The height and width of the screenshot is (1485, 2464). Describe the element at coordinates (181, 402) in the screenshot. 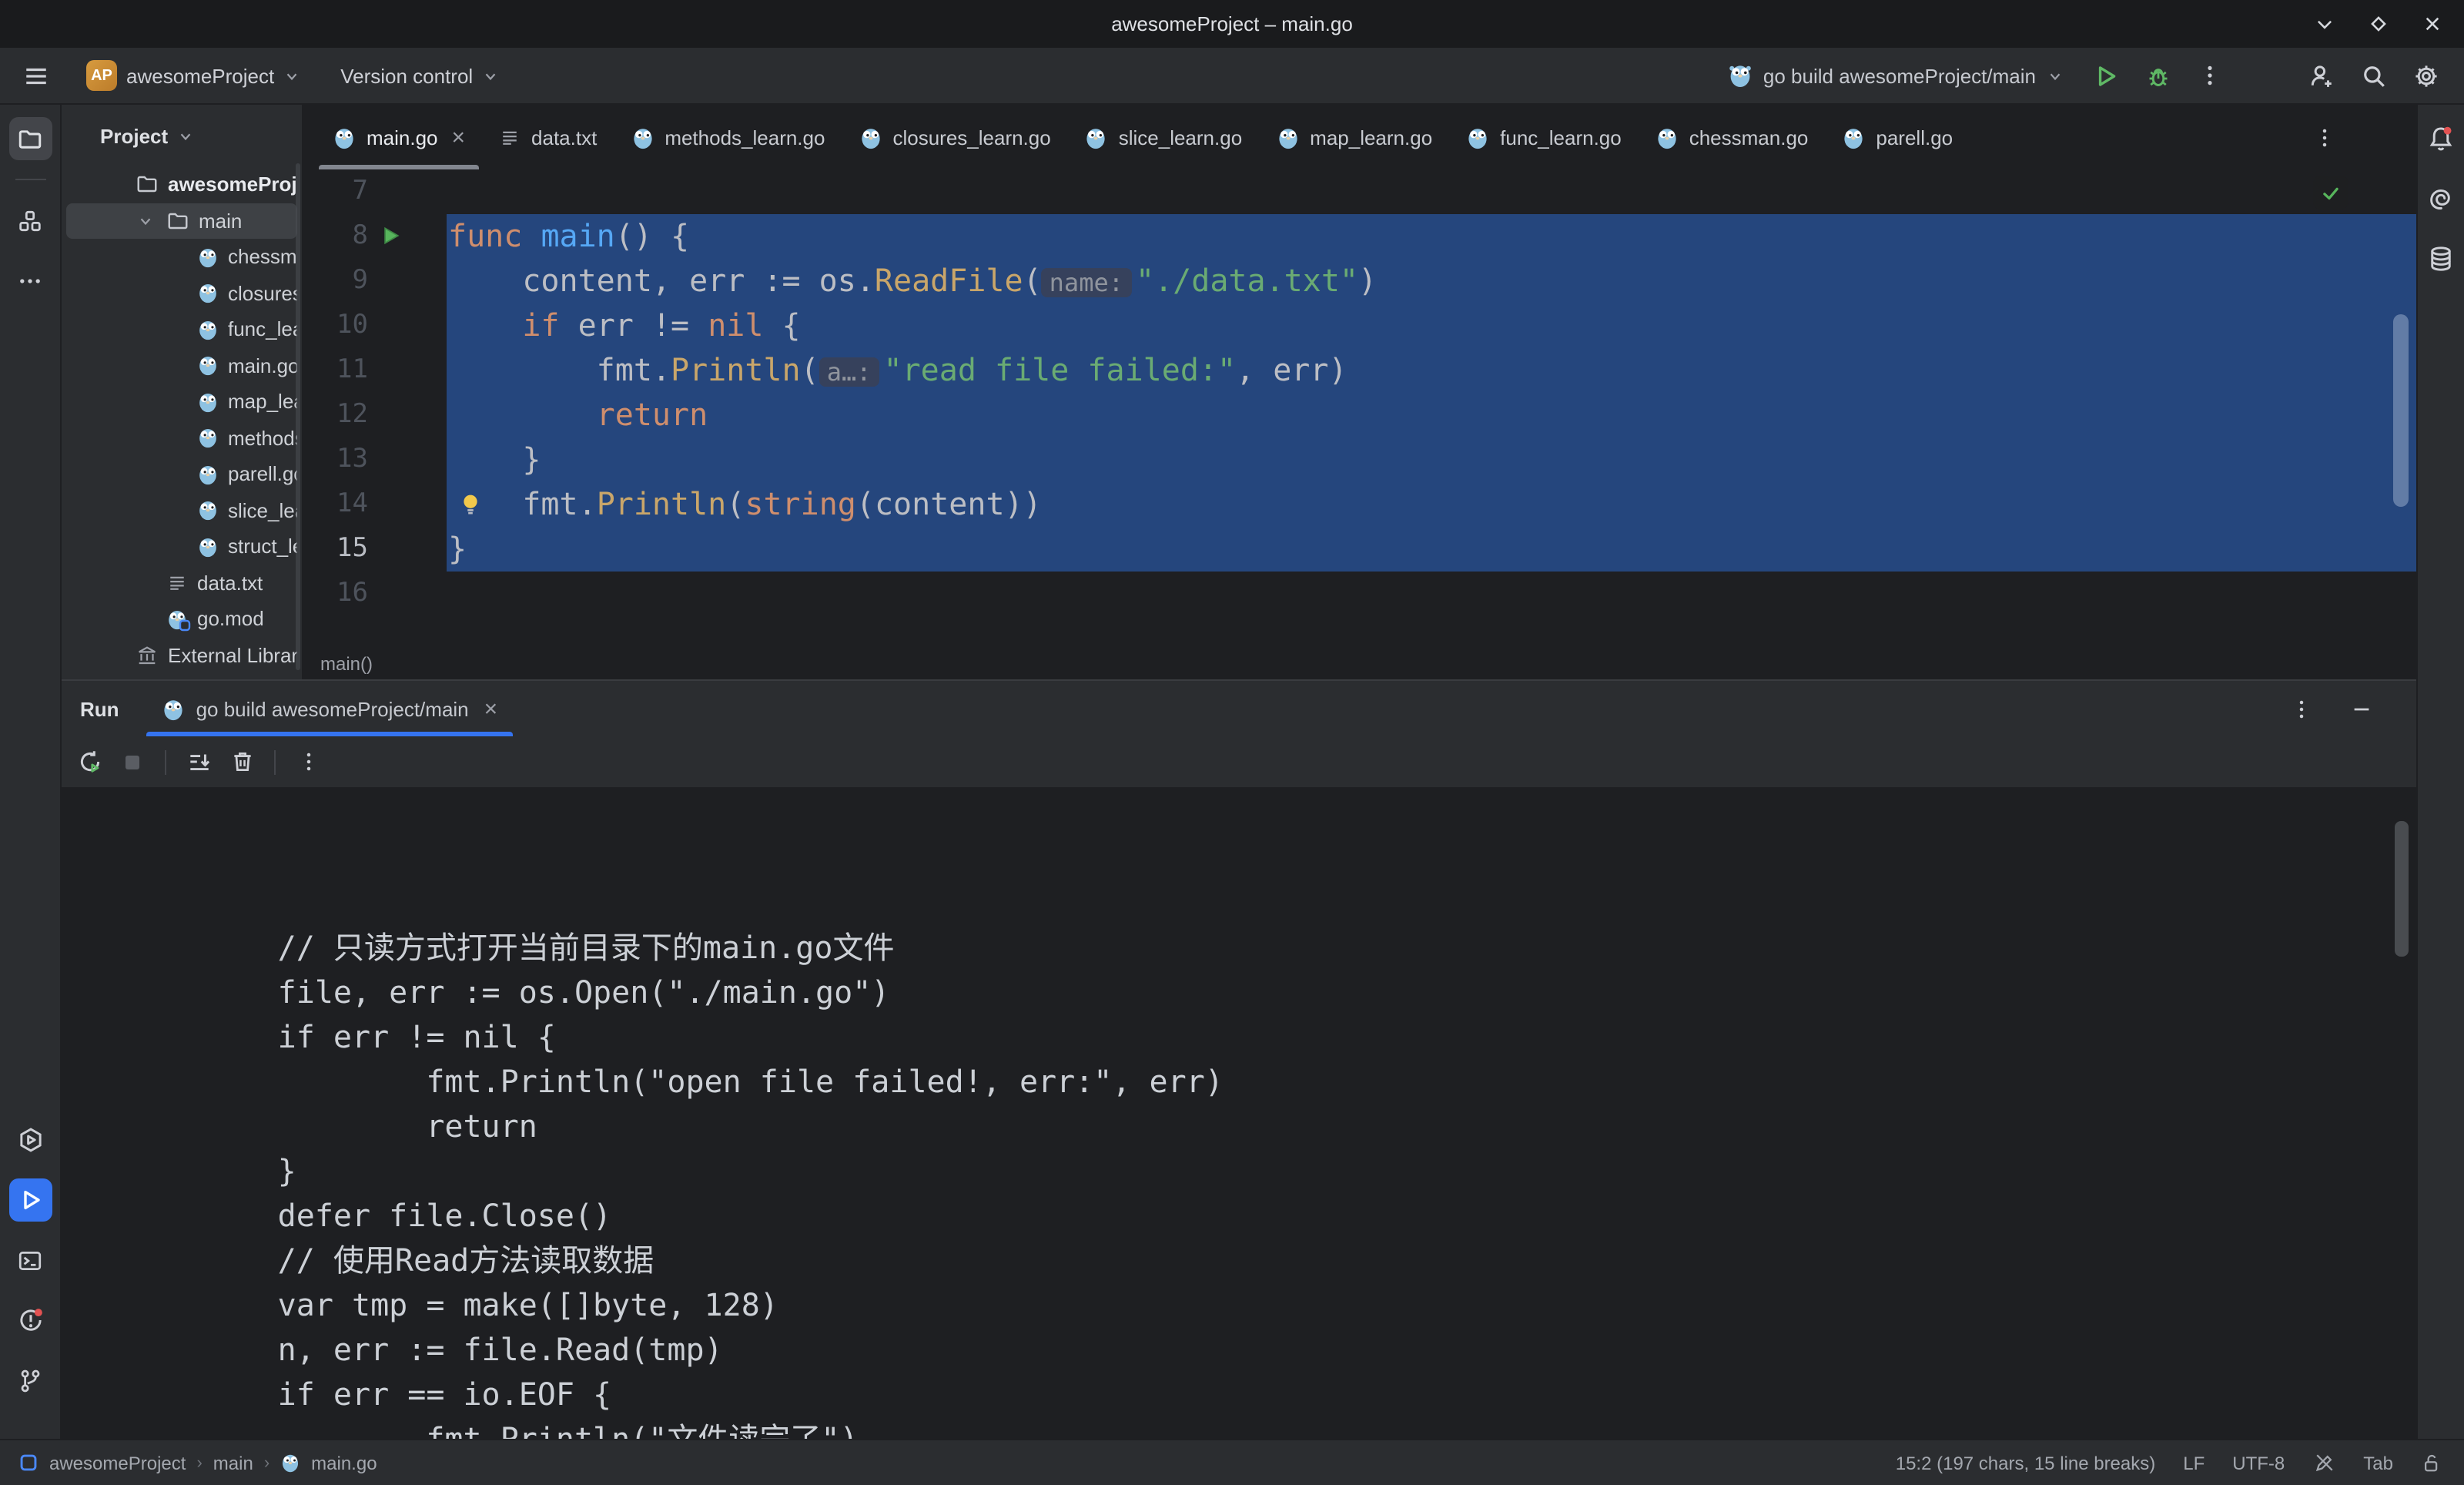

I see `tree-item-map_learn.go: map_learn.go` at that location.